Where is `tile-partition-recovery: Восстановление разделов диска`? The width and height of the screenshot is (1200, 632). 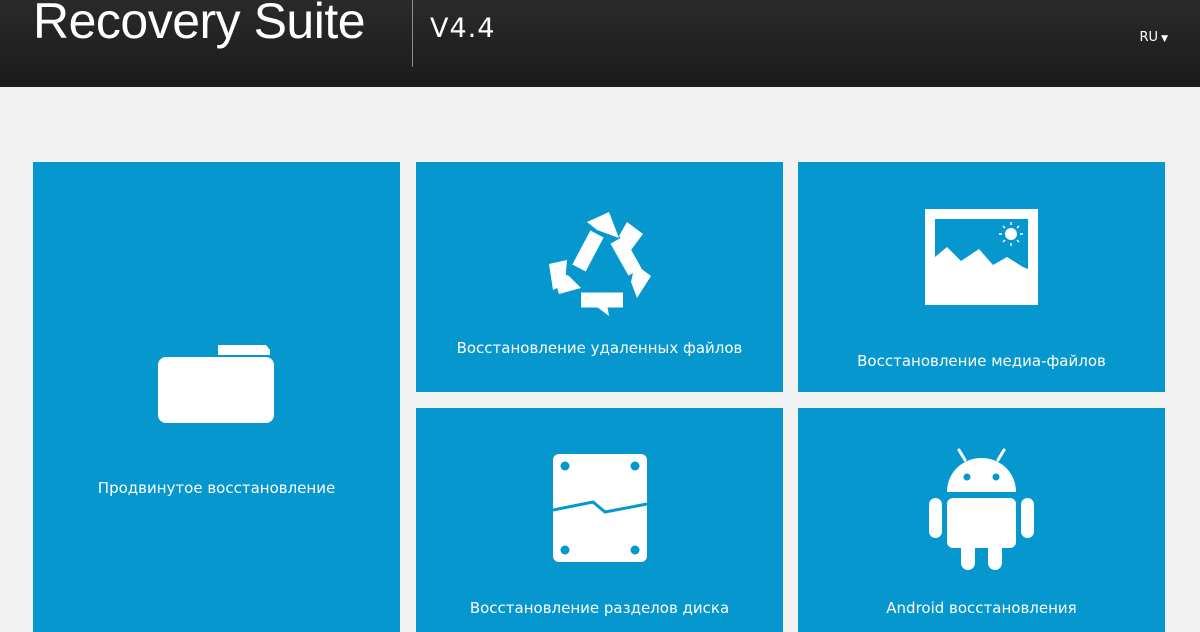 tile-partition-recovery: Восстановление разделов диска is located at coordinates (599, 520).